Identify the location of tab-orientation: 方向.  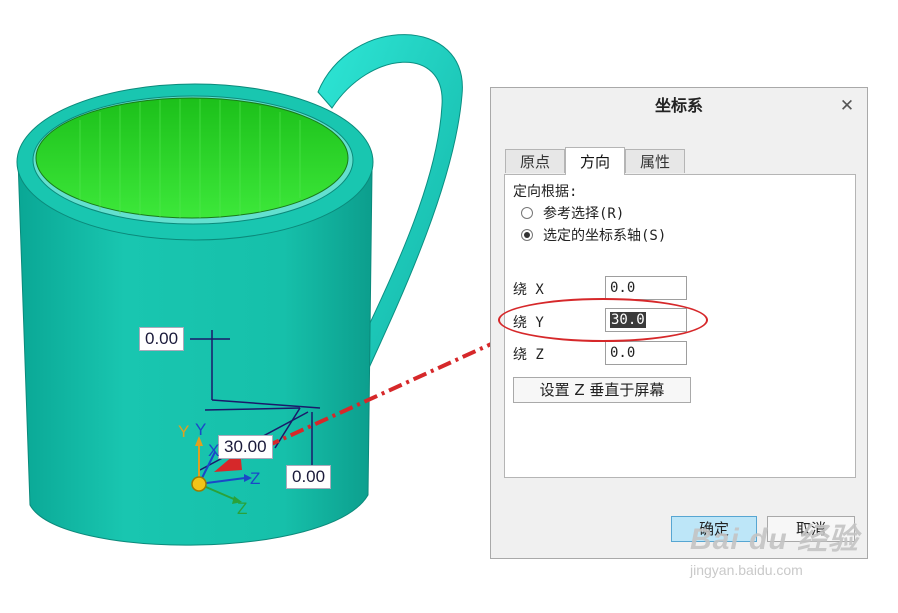
(595, 161).